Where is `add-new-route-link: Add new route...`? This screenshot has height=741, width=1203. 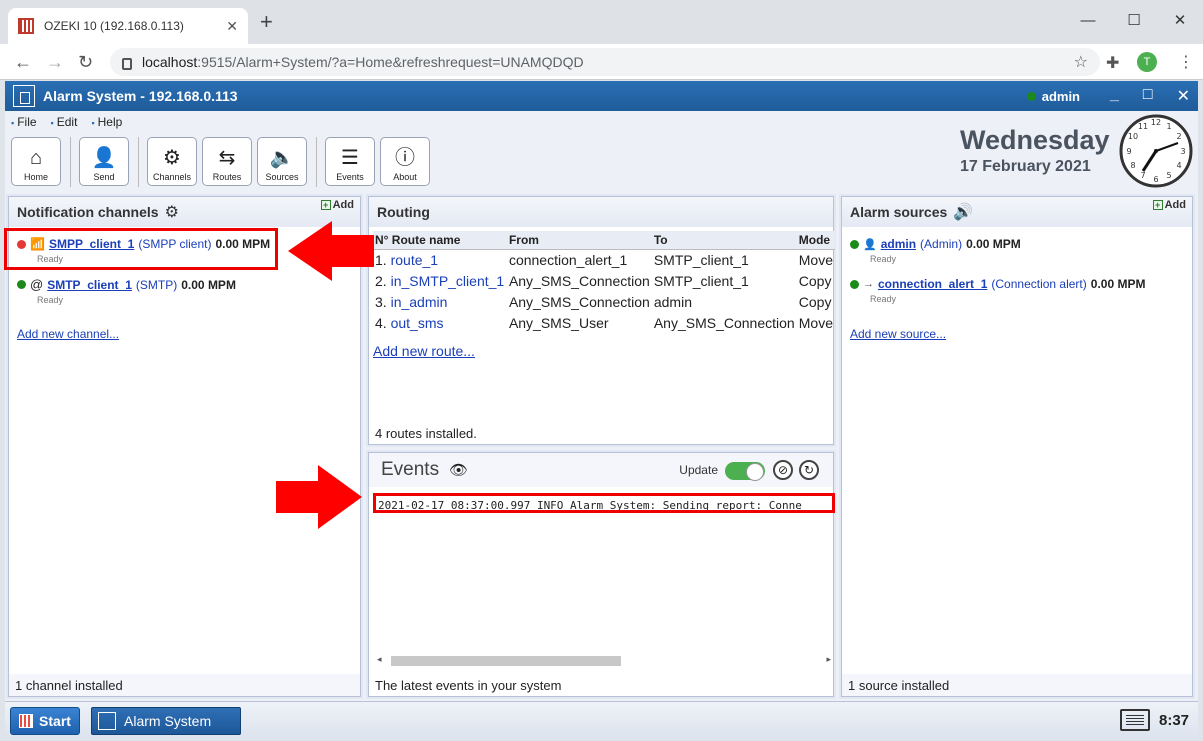
add-new-route-link: Add new route... is located at coordinates (424, 351).